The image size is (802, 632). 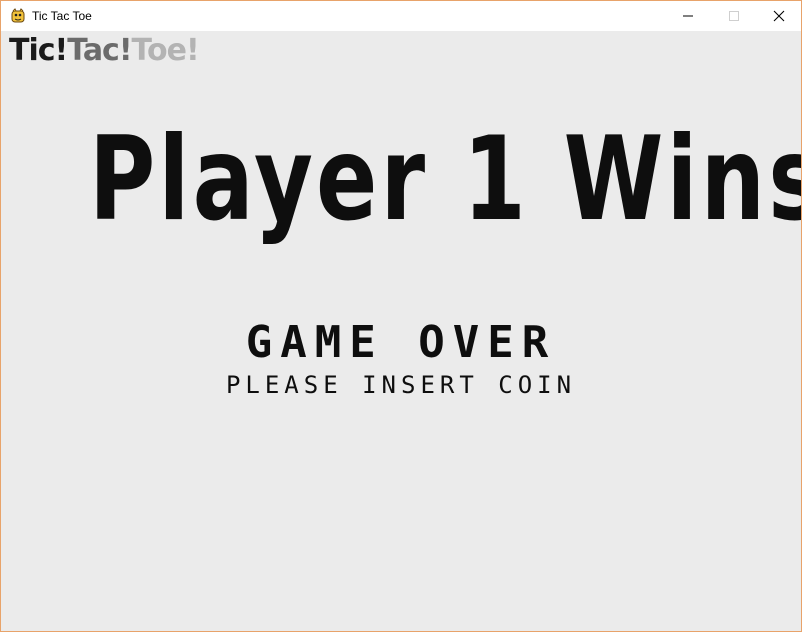 I want to click on title-bar: Tic Tac Toe, so click(x=401, y=16).